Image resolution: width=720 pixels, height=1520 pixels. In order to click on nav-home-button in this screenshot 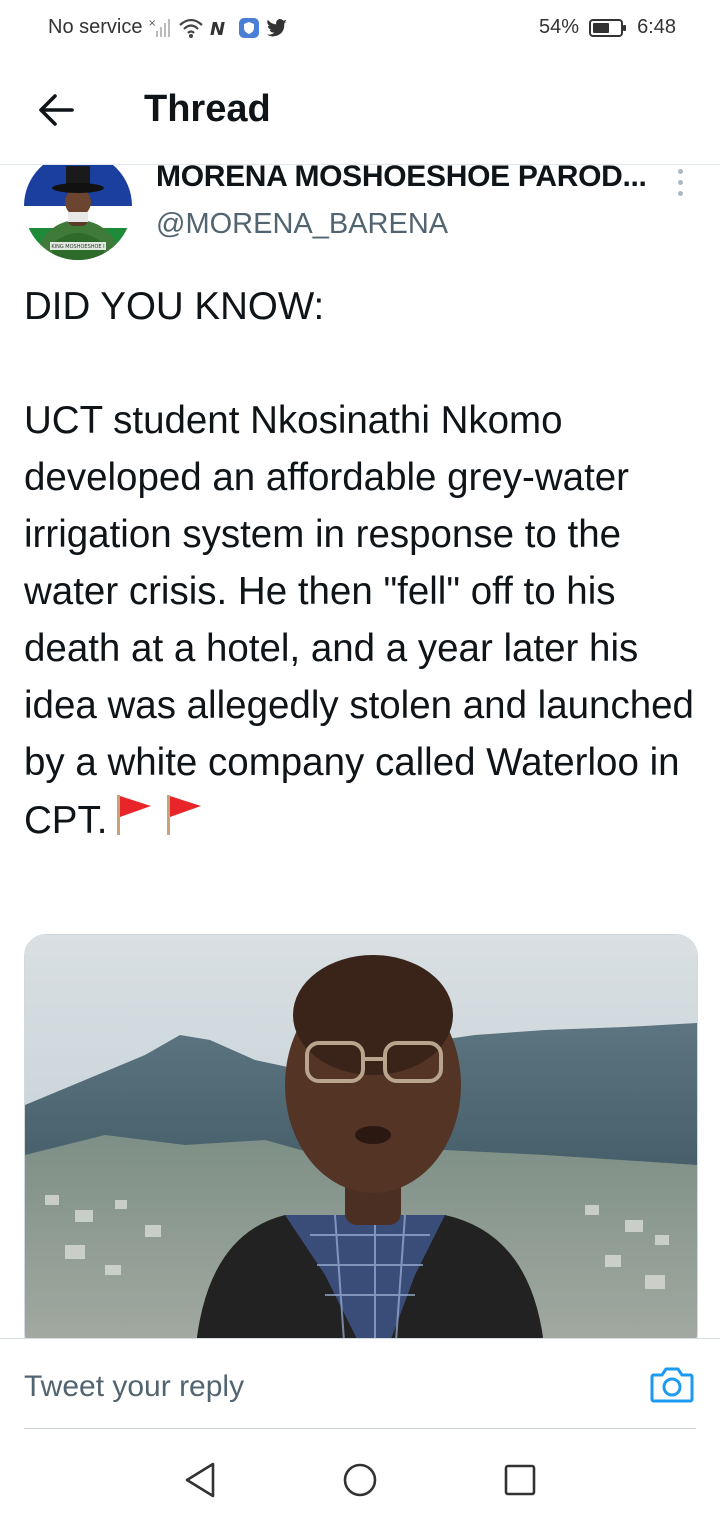, I will do `click(360, 1480)`.